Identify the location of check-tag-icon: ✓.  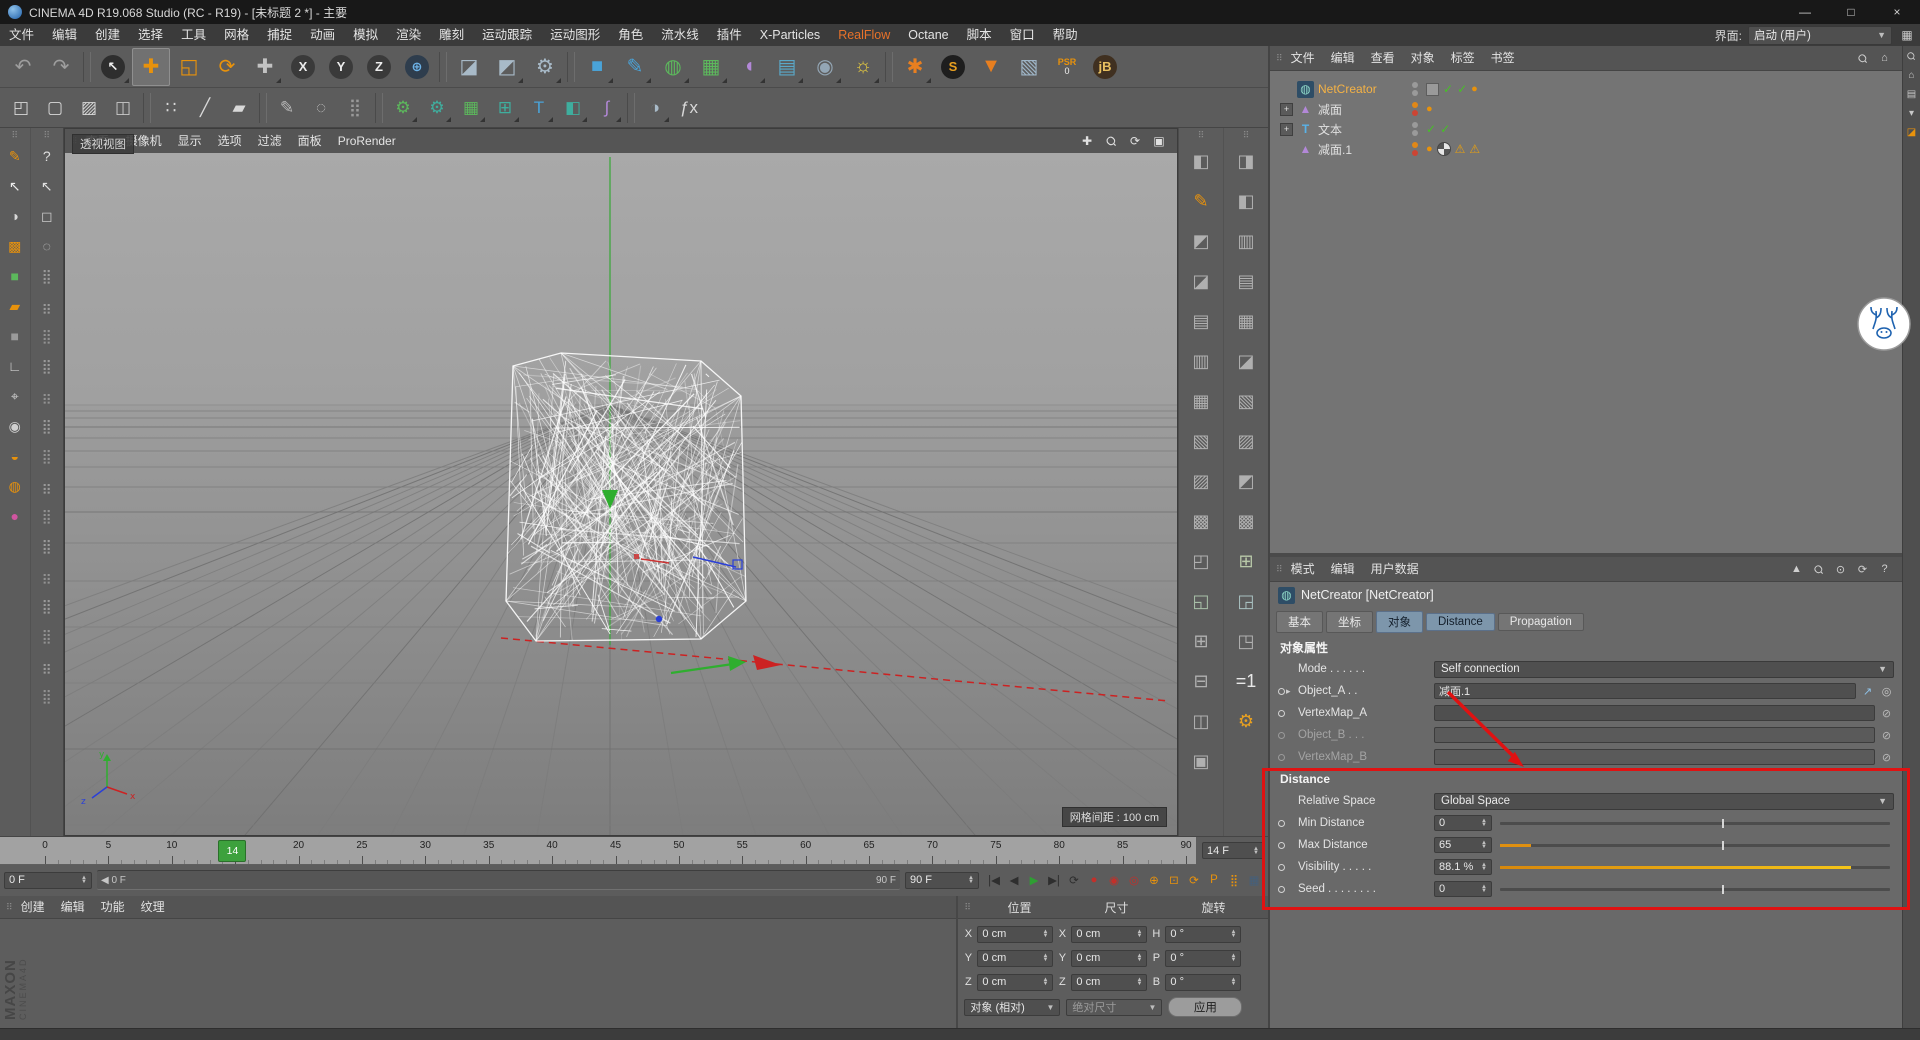
(1431, 129).